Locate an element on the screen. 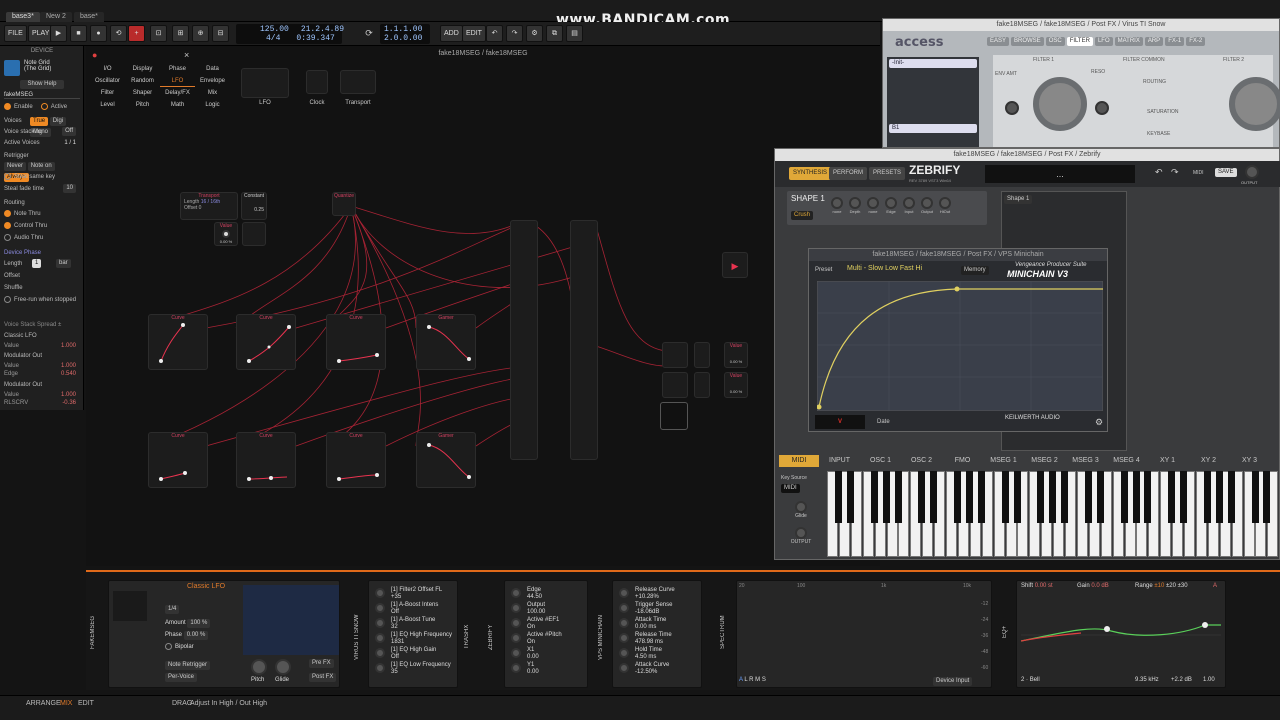  mix-button: MIX is located at coordinates (66, 704).